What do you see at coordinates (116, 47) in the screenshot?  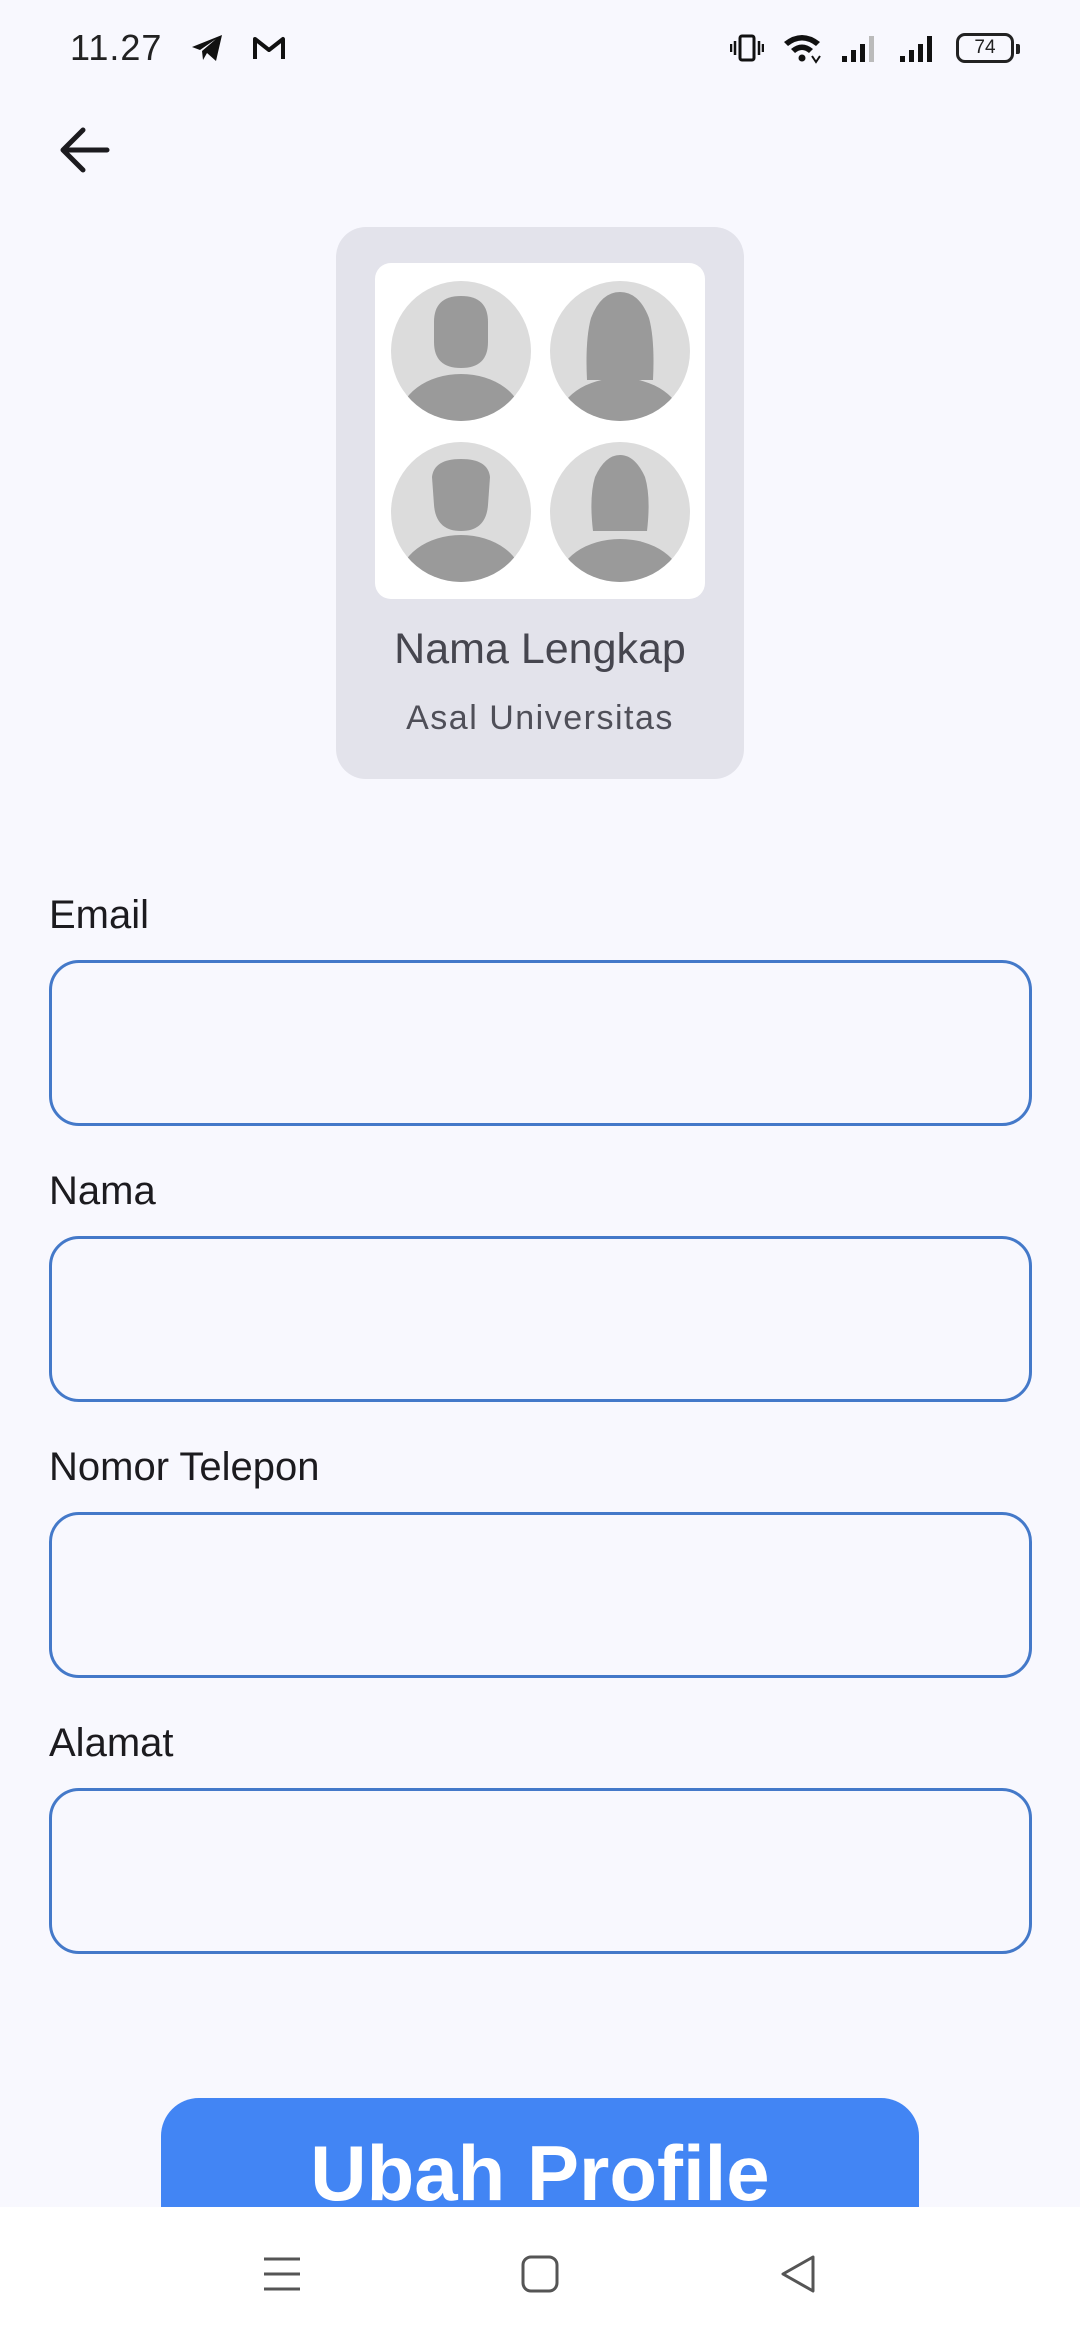 I see `status-time: 11.27` at bounding box center [116, 47].